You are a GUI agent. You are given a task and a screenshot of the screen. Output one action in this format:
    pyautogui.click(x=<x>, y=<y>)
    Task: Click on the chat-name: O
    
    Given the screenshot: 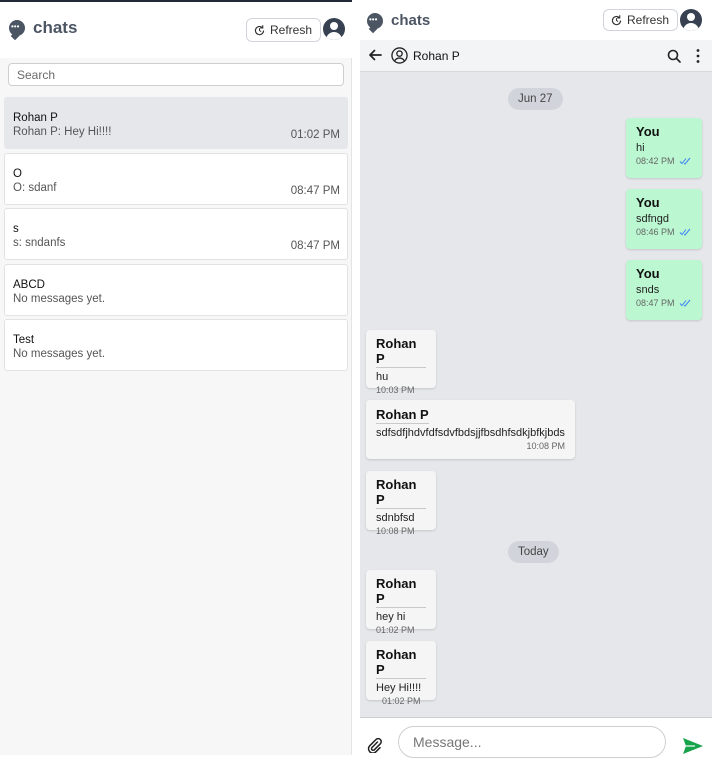 What is the action you would take?
    pyautogui.click(x=17, y=173)
    